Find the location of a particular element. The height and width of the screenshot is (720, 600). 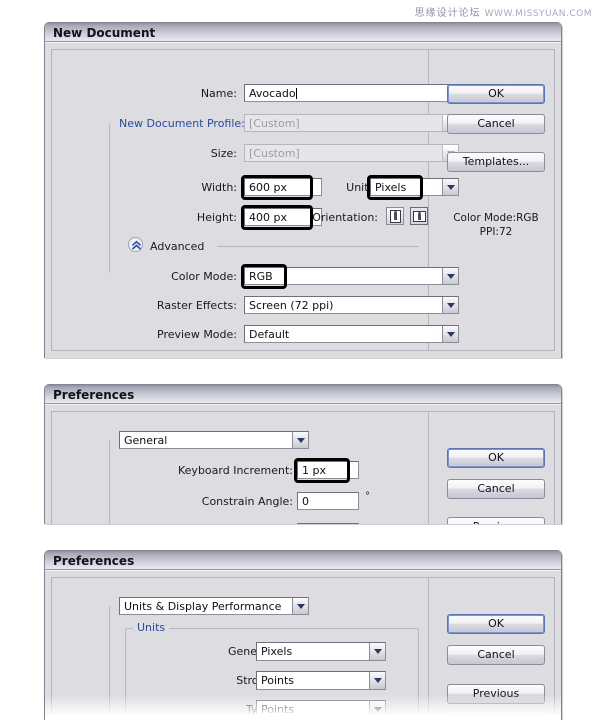

raster-effects-label: Raster Effects: is located at coordinates (196, 305).